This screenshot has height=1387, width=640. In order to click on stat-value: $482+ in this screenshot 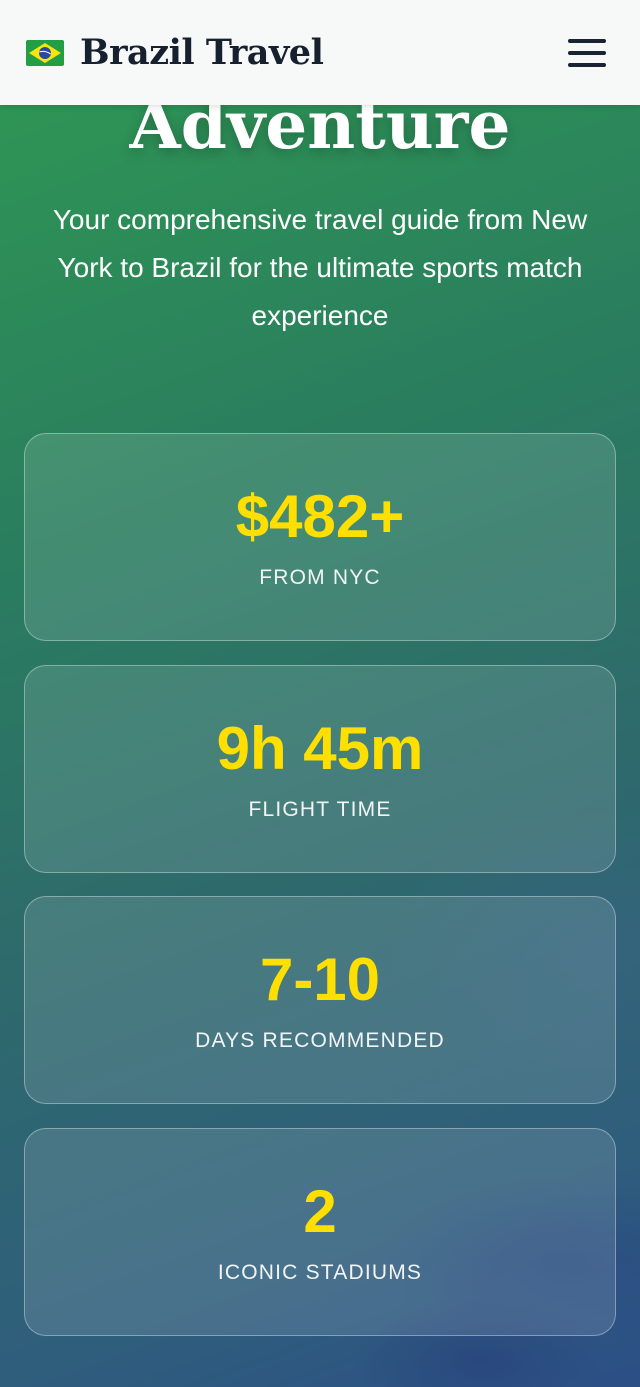, I will do `click(320, 516)`.